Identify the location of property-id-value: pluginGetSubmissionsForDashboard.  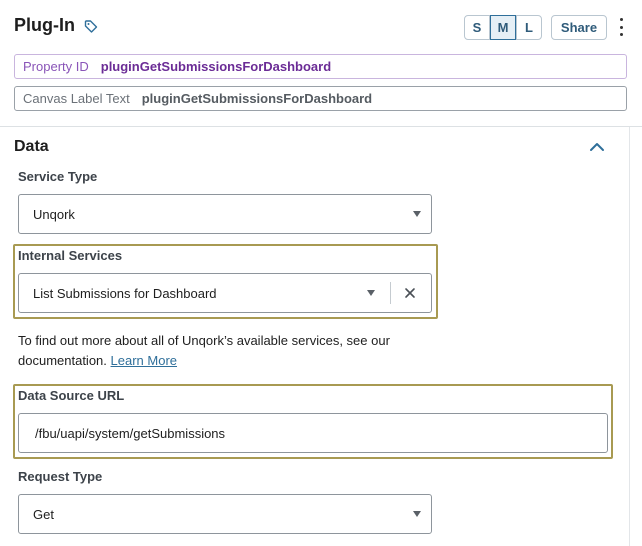
(216, 66).